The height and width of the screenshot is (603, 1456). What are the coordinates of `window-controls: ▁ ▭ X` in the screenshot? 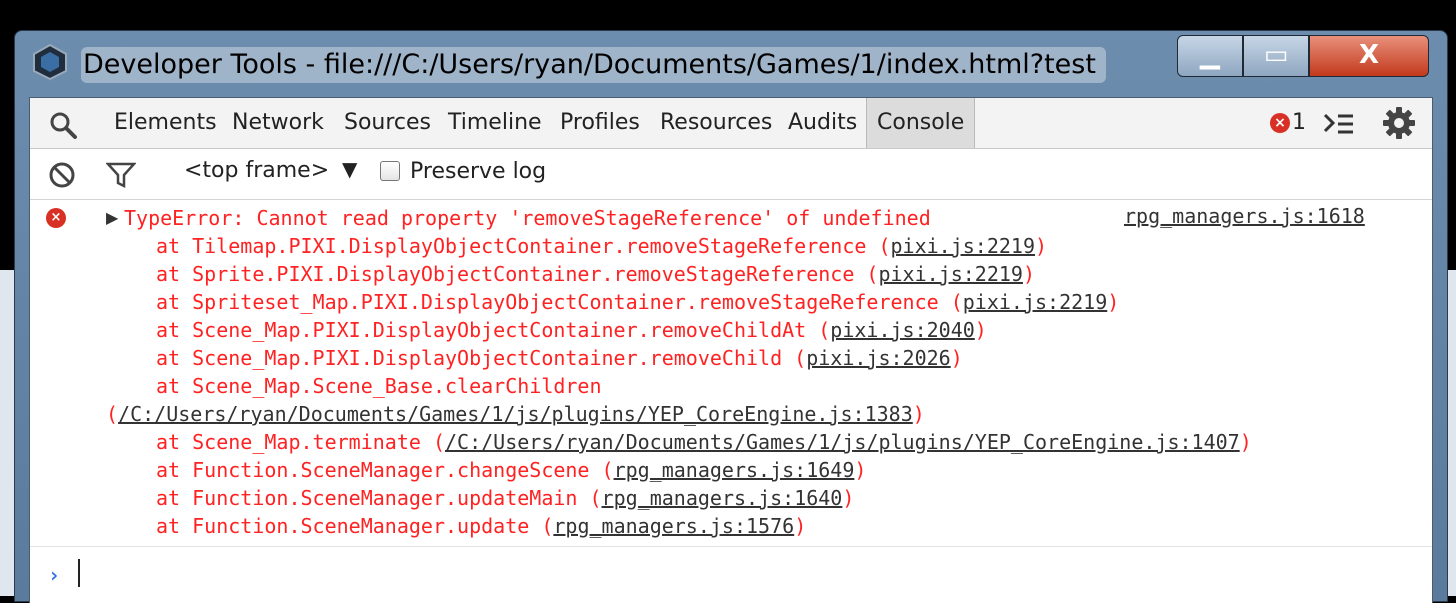 It's located at (1305, 56).